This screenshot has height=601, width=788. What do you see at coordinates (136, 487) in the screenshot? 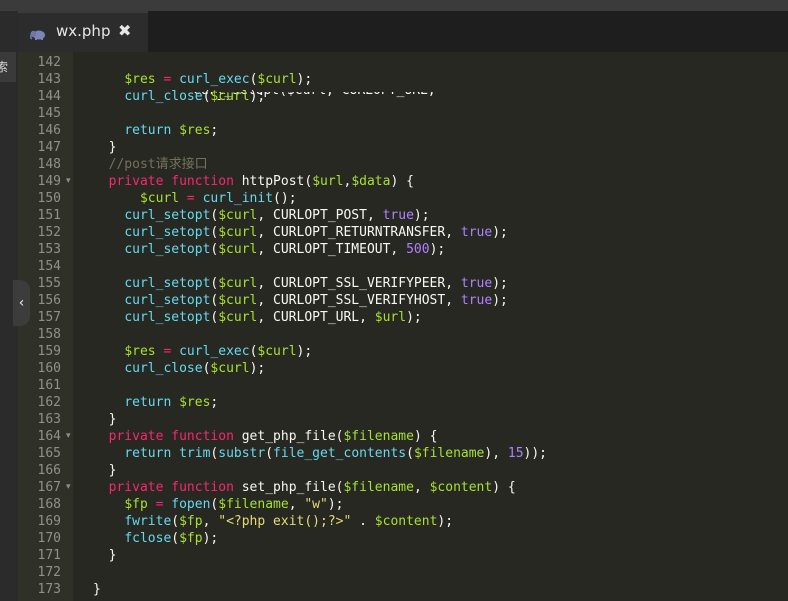
I see `code-token: private` at bounding box center [136, 487].